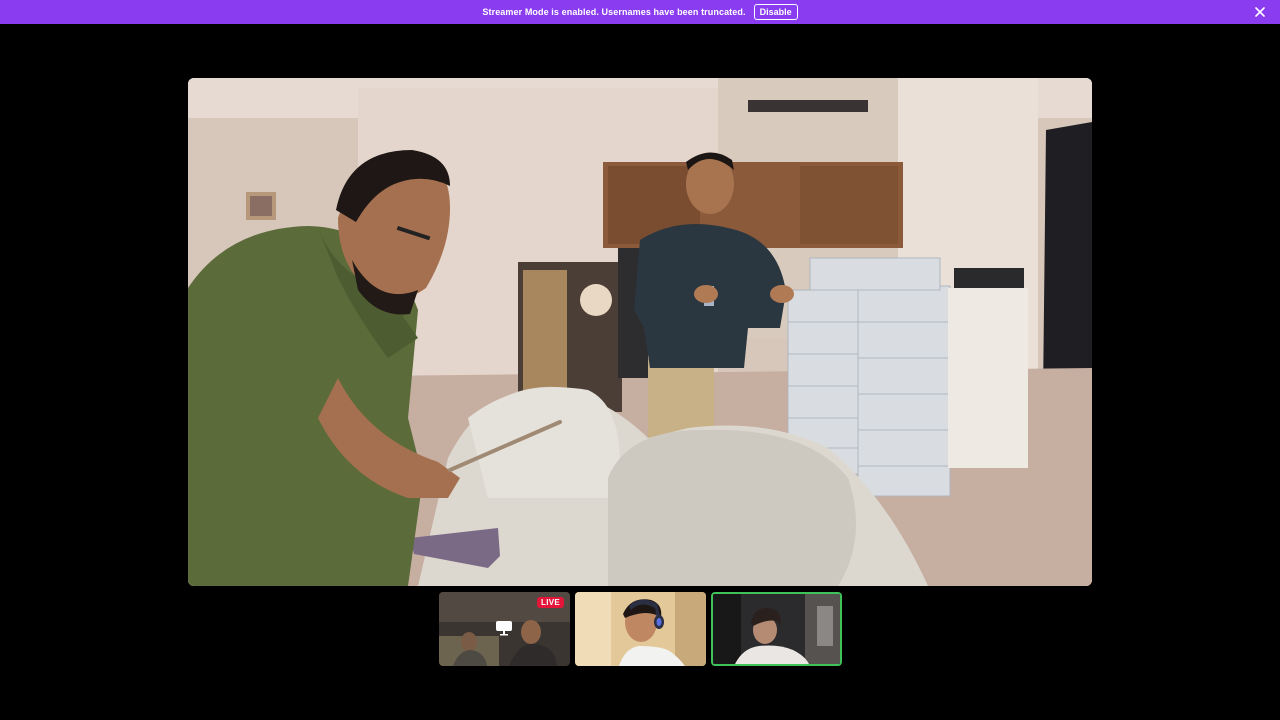 This screenshot has width=1280, height=720. I want to click on participant-tile-1: LIVE, so click(504, 629).